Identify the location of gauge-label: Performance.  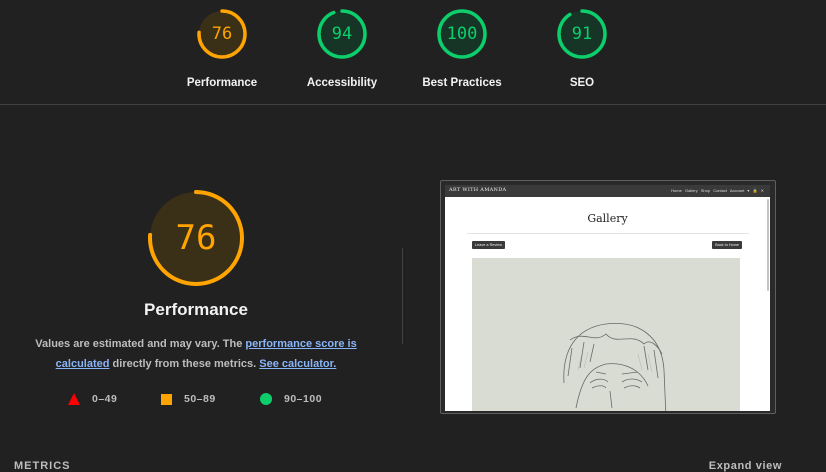
(222, 83).